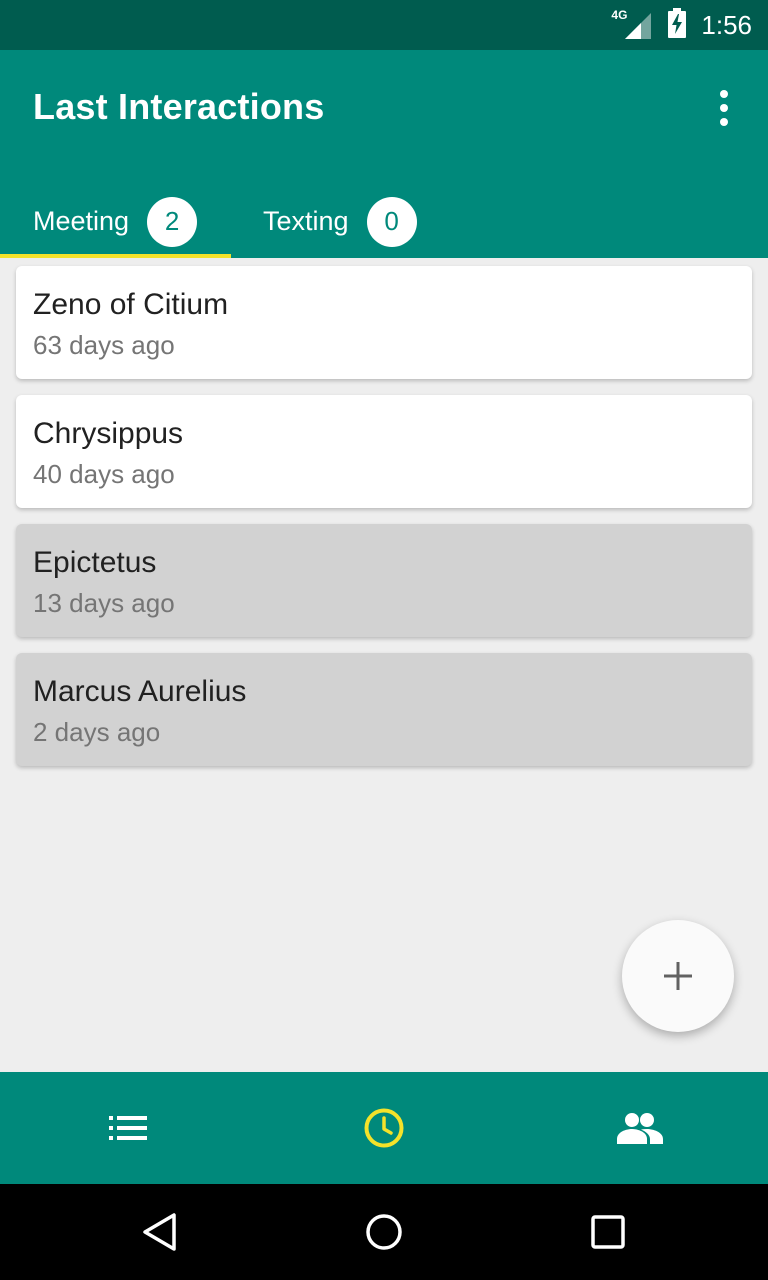 Image resolution: width=768 pixels, height=1280 pixels. What do you see at coordinates (384, 25) in the screenshot?
I see `status-bar: 4G 1:56` at bounding box center [384, 25].